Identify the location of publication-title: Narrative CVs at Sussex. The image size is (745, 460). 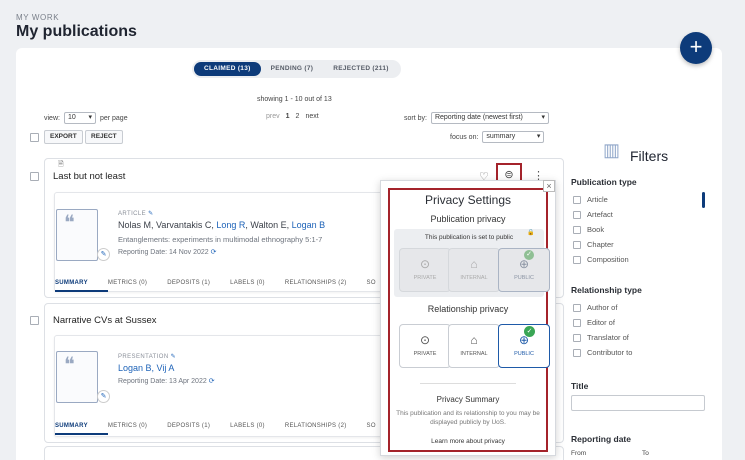
(104, 320).